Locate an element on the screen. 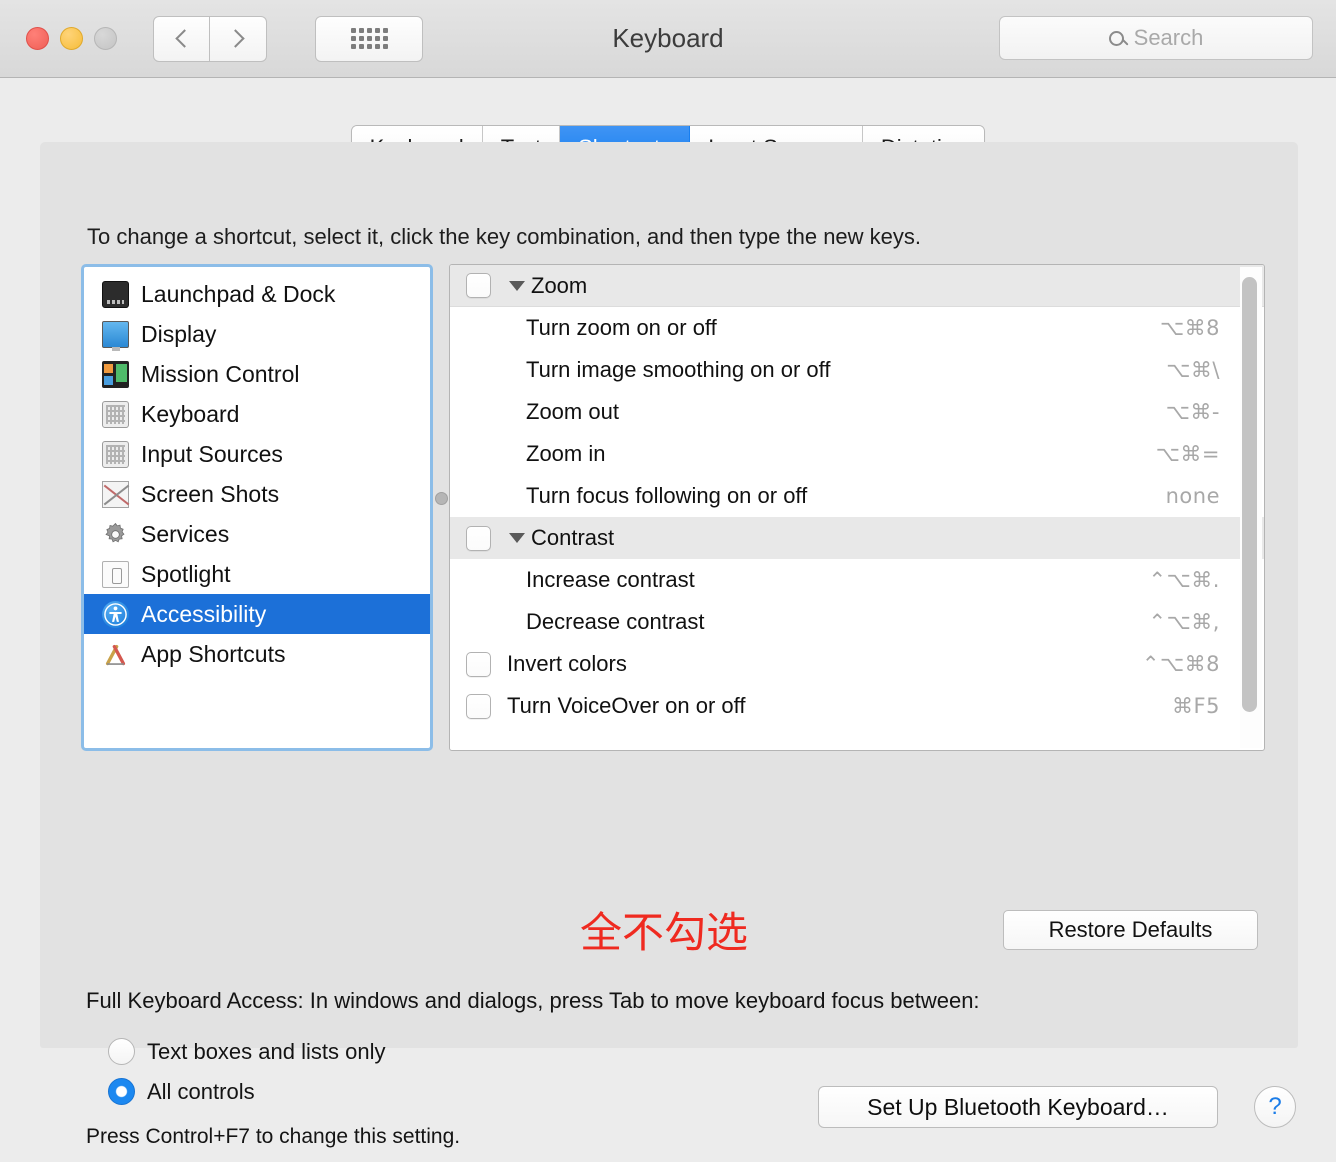 The width and height of the screenshot is (1336, 1162). shortcut-keys: ⌃⌥⌘8 is located at coordinates (1181, 664).